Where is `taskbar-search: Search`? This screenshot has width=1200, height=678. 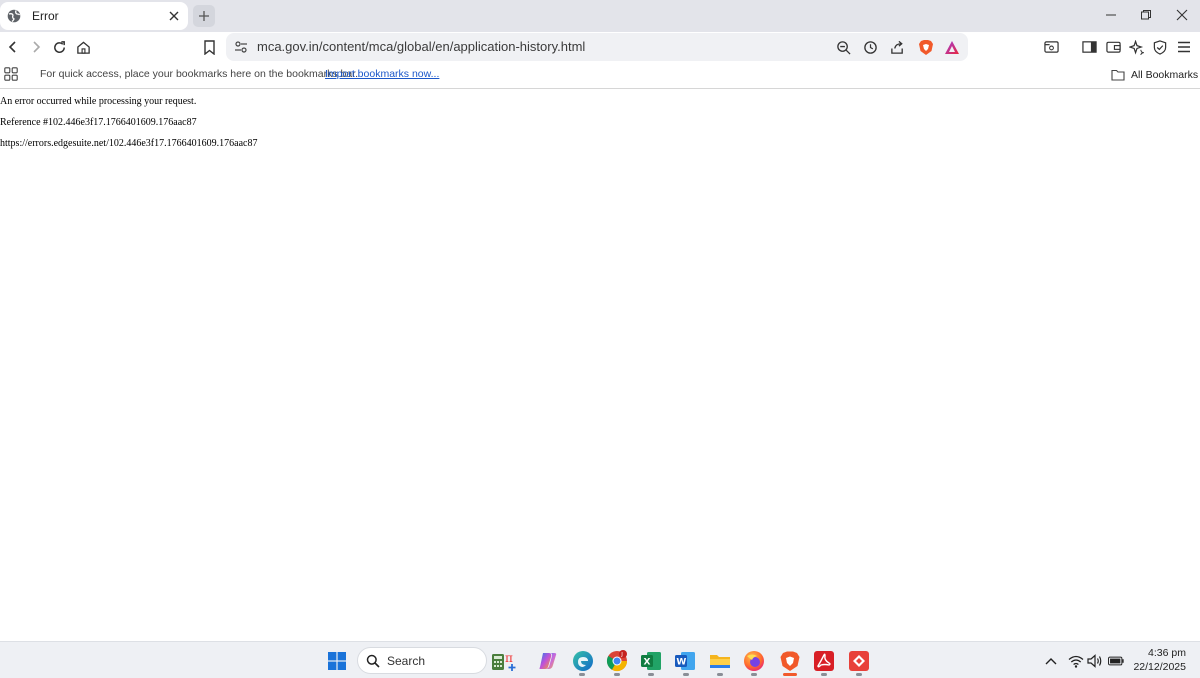
taskbar-search: Search is located at coordinates (422, 660).